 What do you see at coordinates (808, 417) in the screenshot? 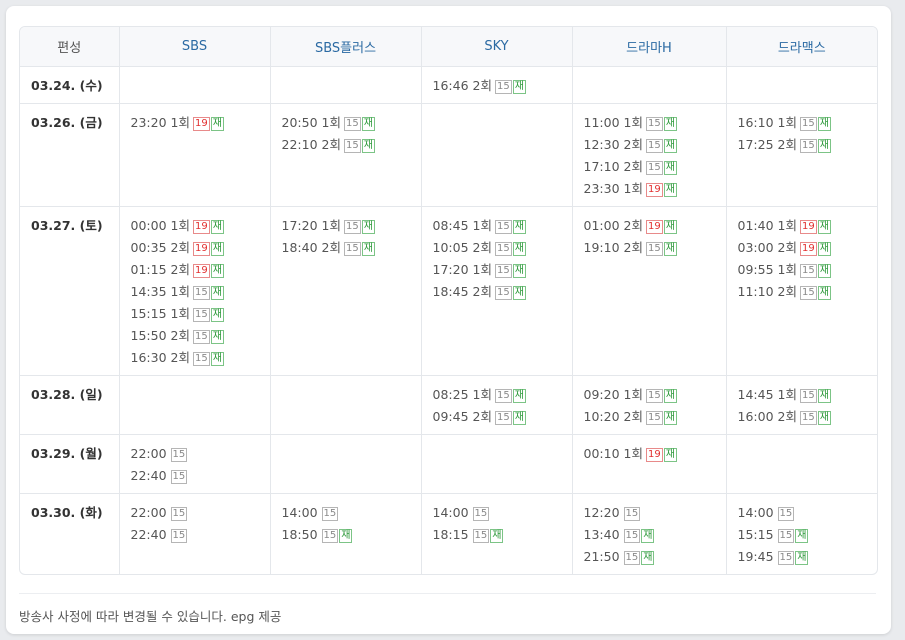
I see `broadcast-entry: 16:00 2회 15 재` at bounding box center [808, 417].